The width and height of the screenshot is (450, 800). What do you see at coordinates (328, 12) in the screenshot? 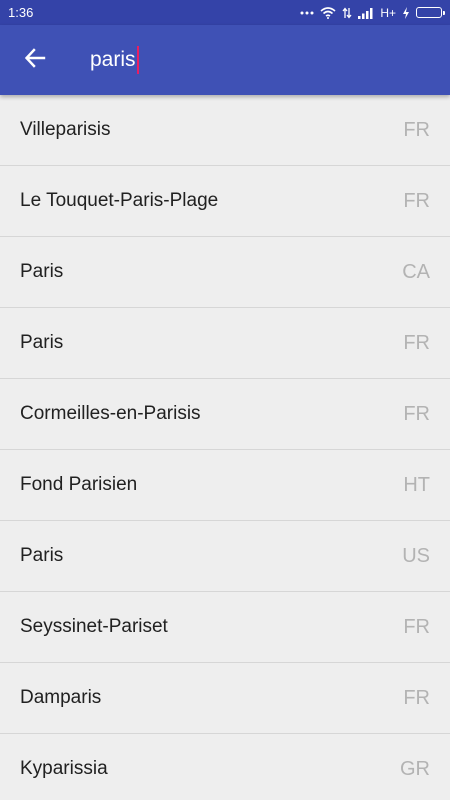
I see `wifi-icon` at bounding box center [328, 12].